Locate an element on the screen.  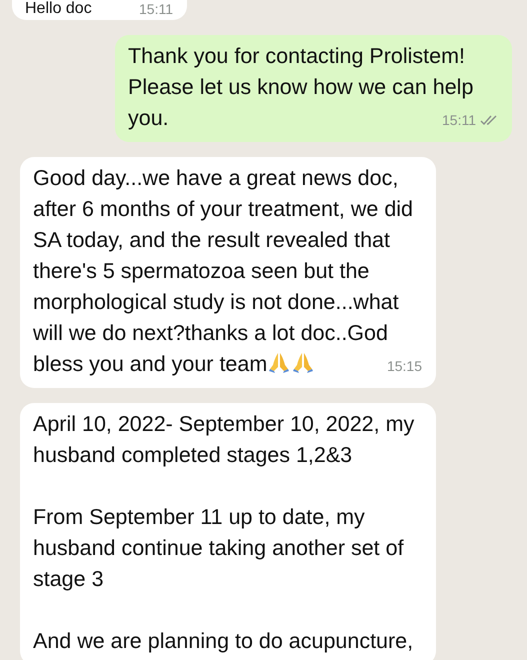
message-text: Thank you for contacting Prolistem! Please let us know how we can help you. 15:11 is located at coordinates (313, 87).